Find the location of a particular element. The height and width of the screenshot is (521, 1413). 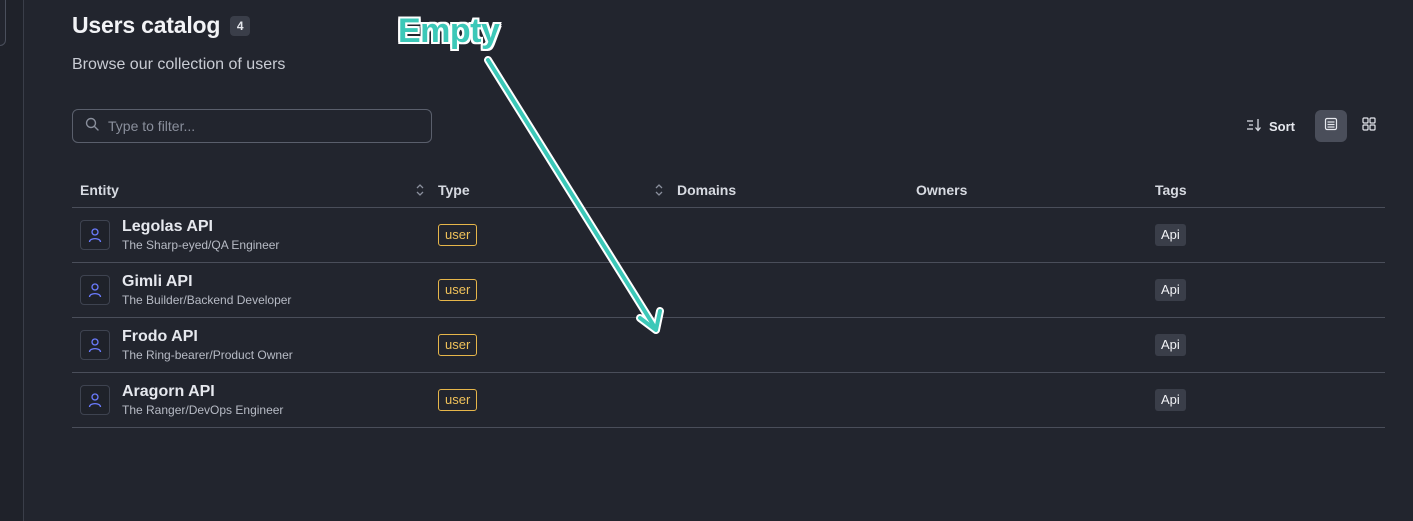

column-header-domains: Domains is located at coordinates (788, 191).